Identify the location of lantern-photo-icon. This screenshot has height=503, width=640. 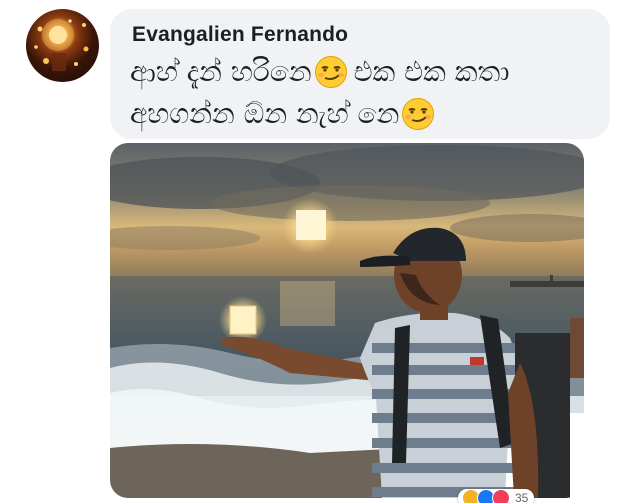
(61, 45).